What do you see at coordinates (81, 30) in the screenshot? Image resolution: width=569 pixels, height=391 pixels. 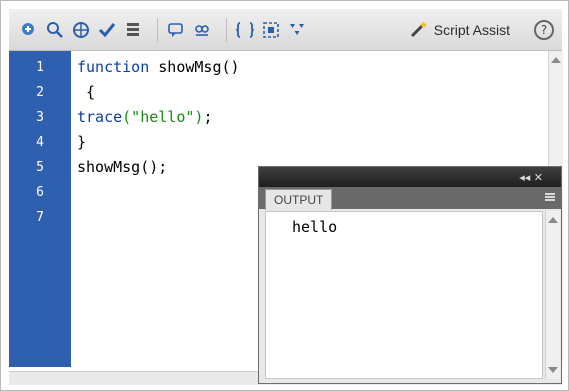 I see `target-path-icon` at bounding box center [81, 30].